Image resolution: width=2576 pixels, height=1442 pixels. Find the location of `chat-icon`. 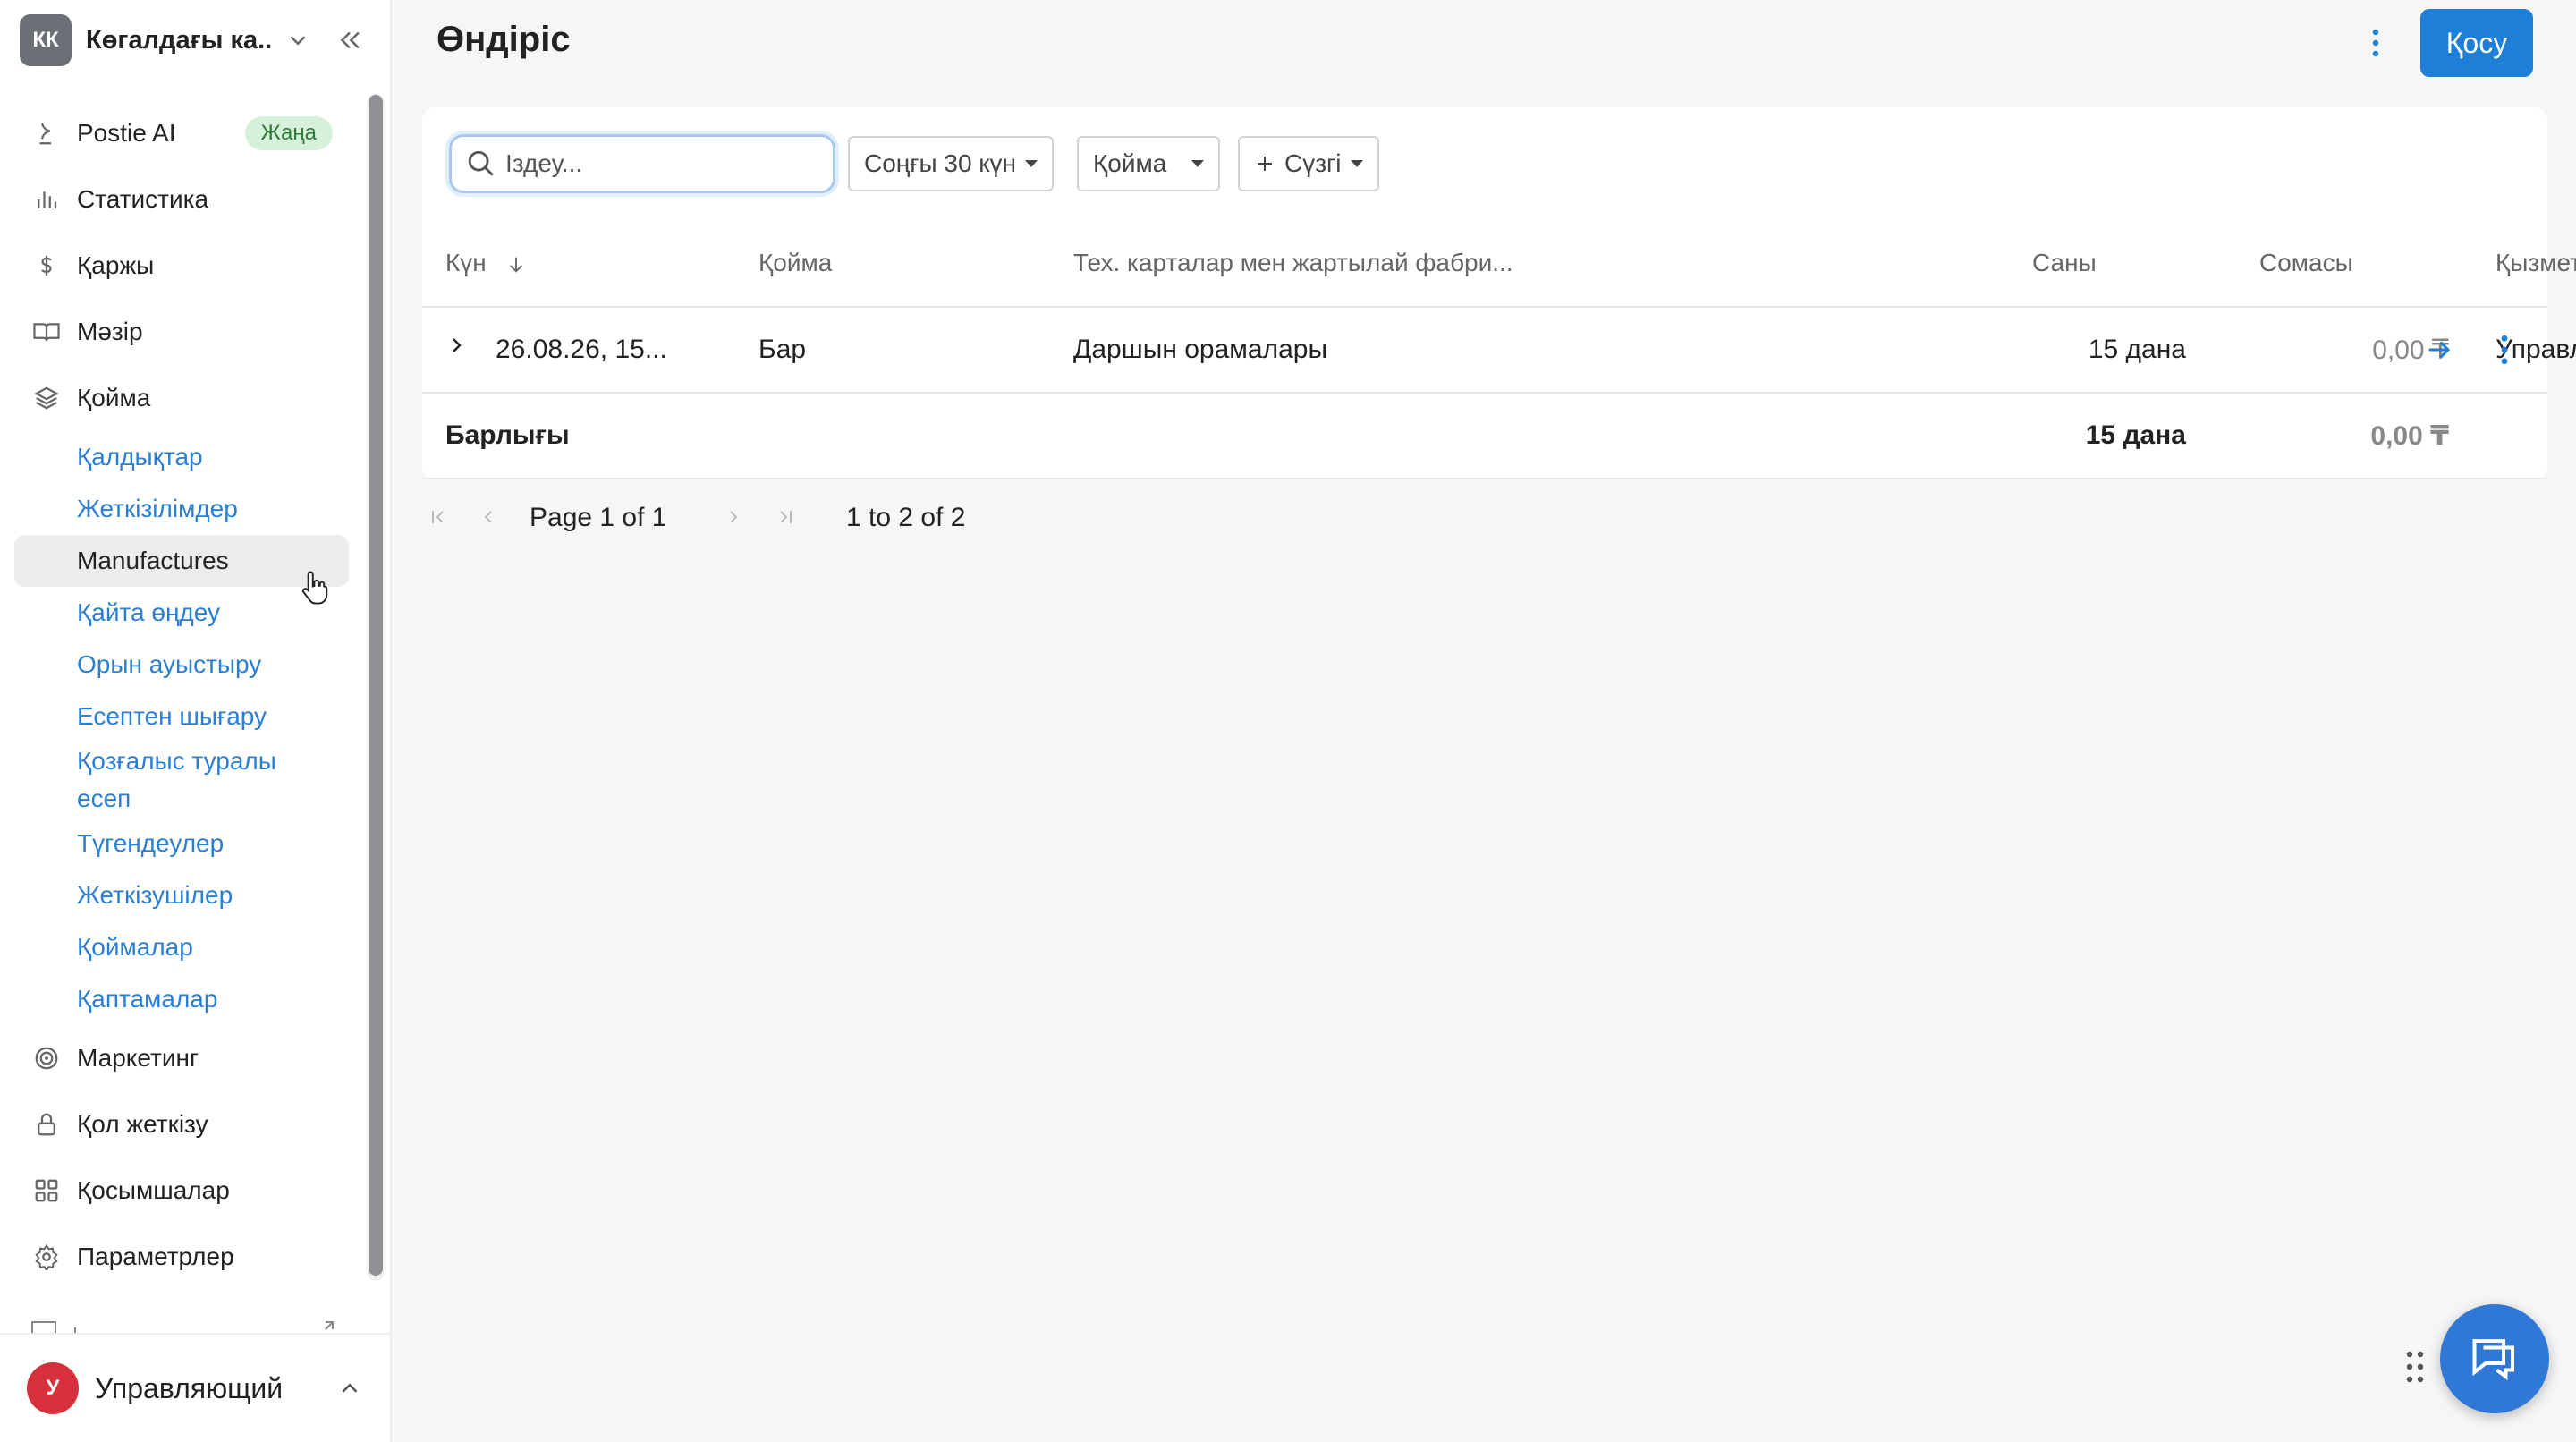

chat-icon is located at coordinates (2493, 1359).